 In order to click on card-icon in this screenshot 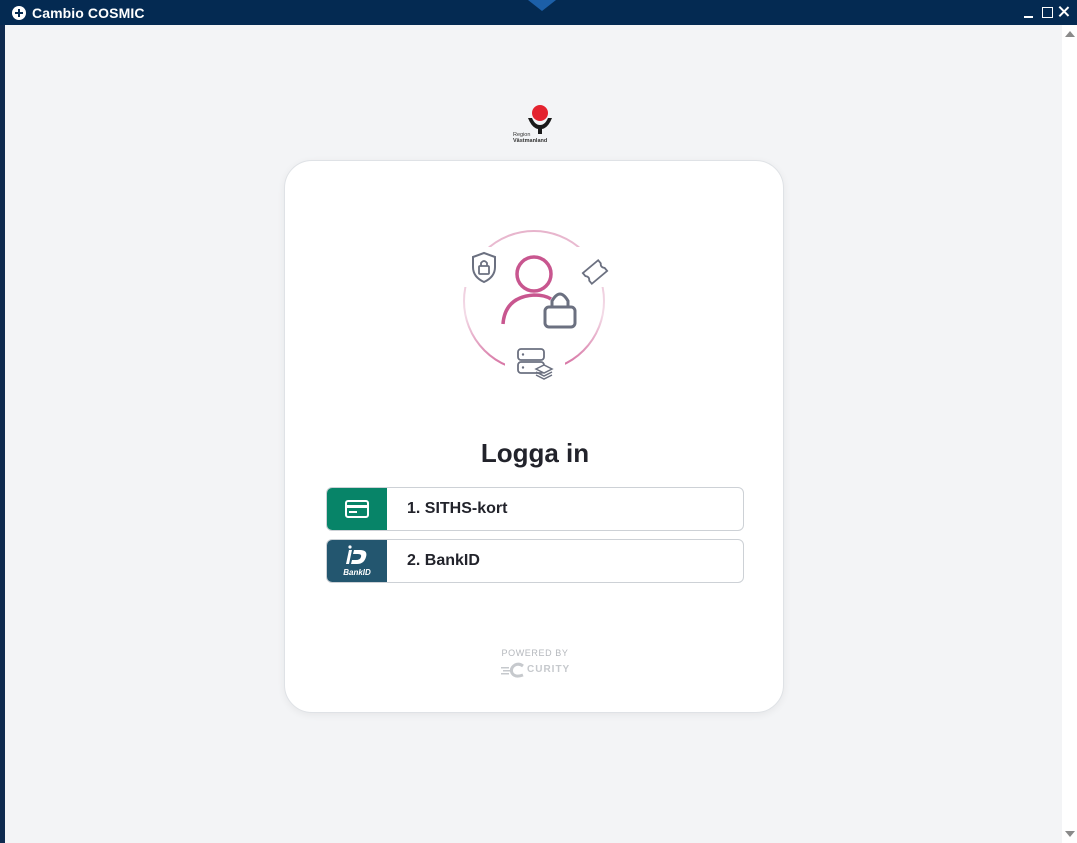, I will do `click(357, 509)`.